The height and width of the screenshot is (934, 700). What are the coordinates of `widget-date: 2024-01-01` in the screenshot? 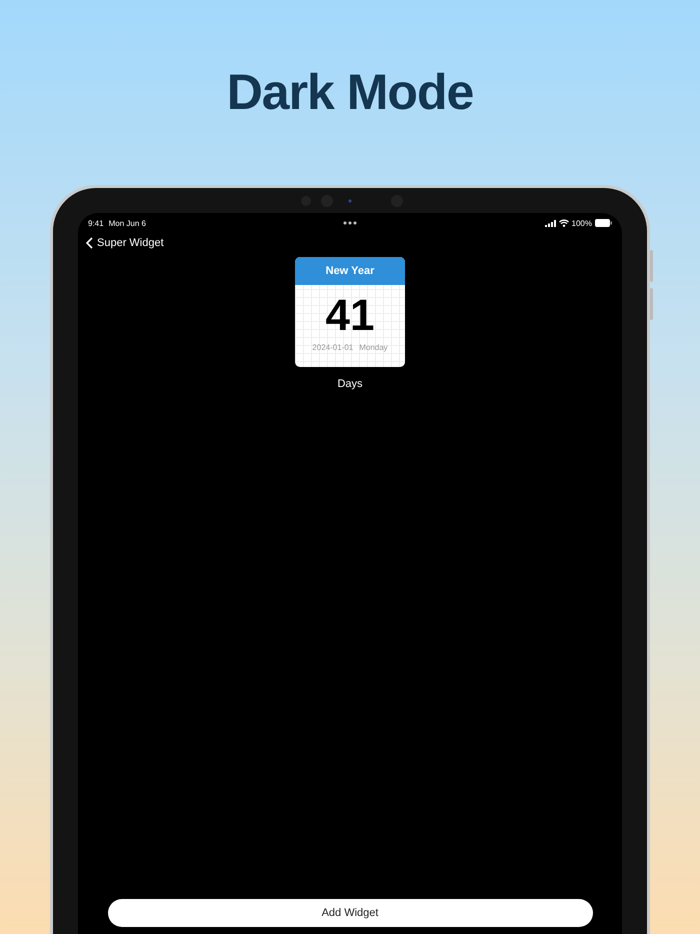 It's located at (333, 347).